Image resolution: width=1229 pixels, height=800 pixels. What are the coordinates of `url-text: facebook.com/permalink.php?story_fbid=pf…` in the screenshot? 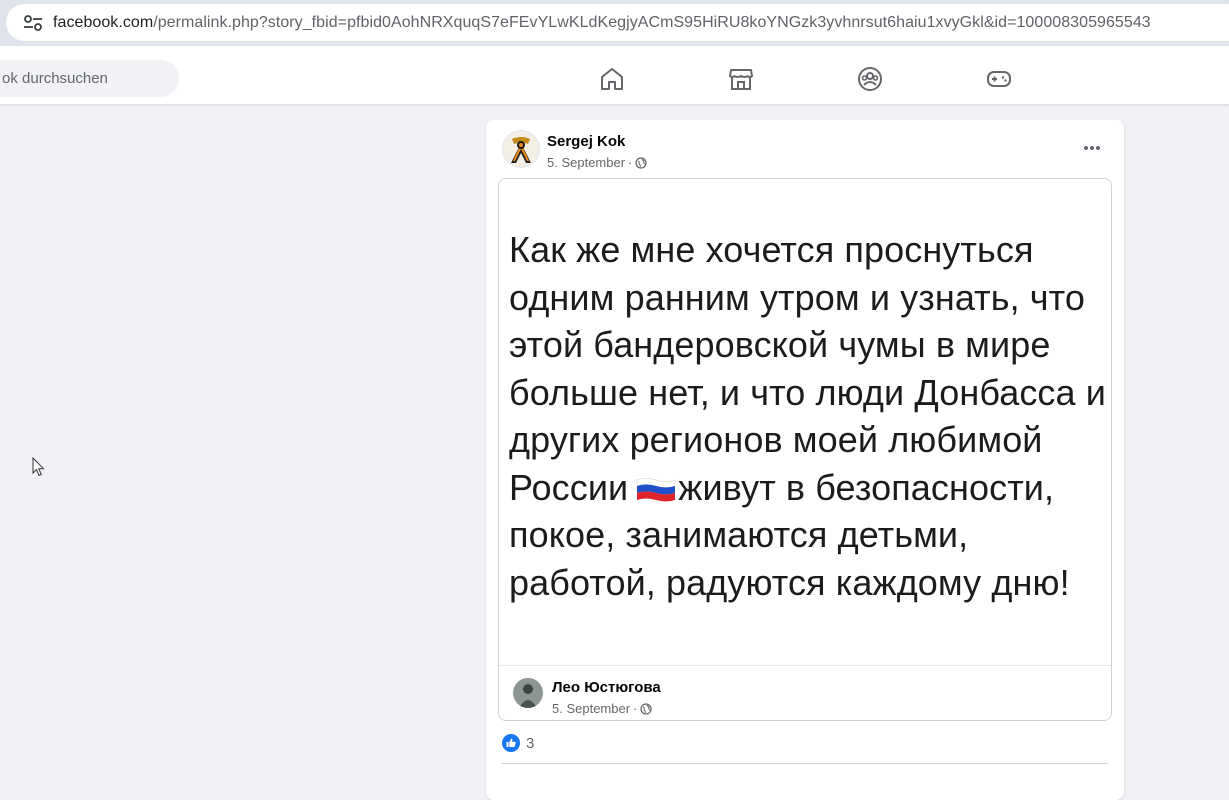 It's located at (602, 23).